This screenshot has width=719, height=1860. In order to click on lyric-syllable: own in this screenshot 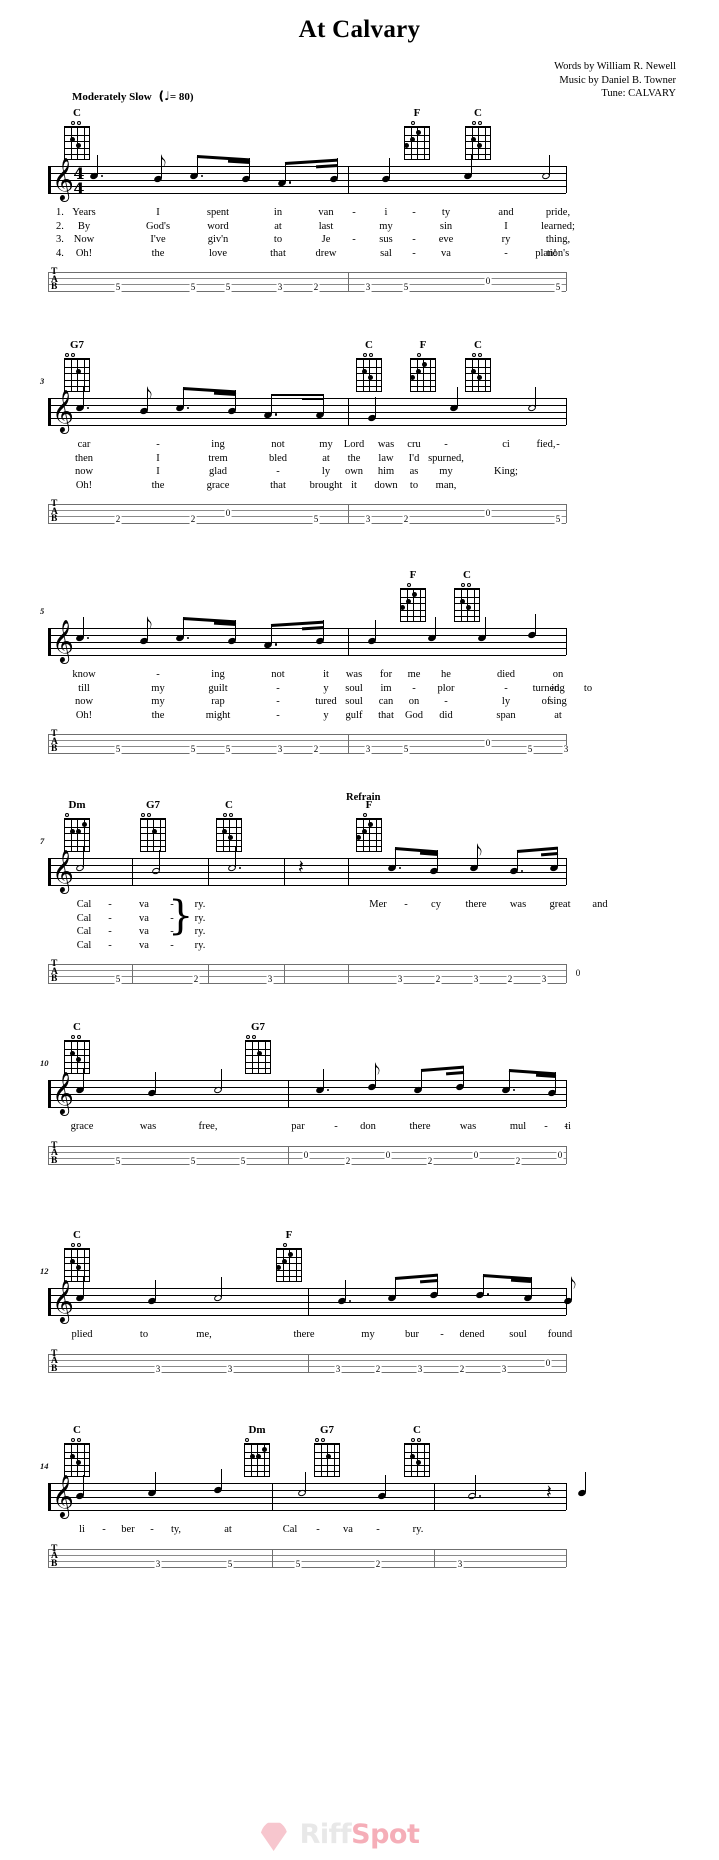, I will do `click(354, 471)`.